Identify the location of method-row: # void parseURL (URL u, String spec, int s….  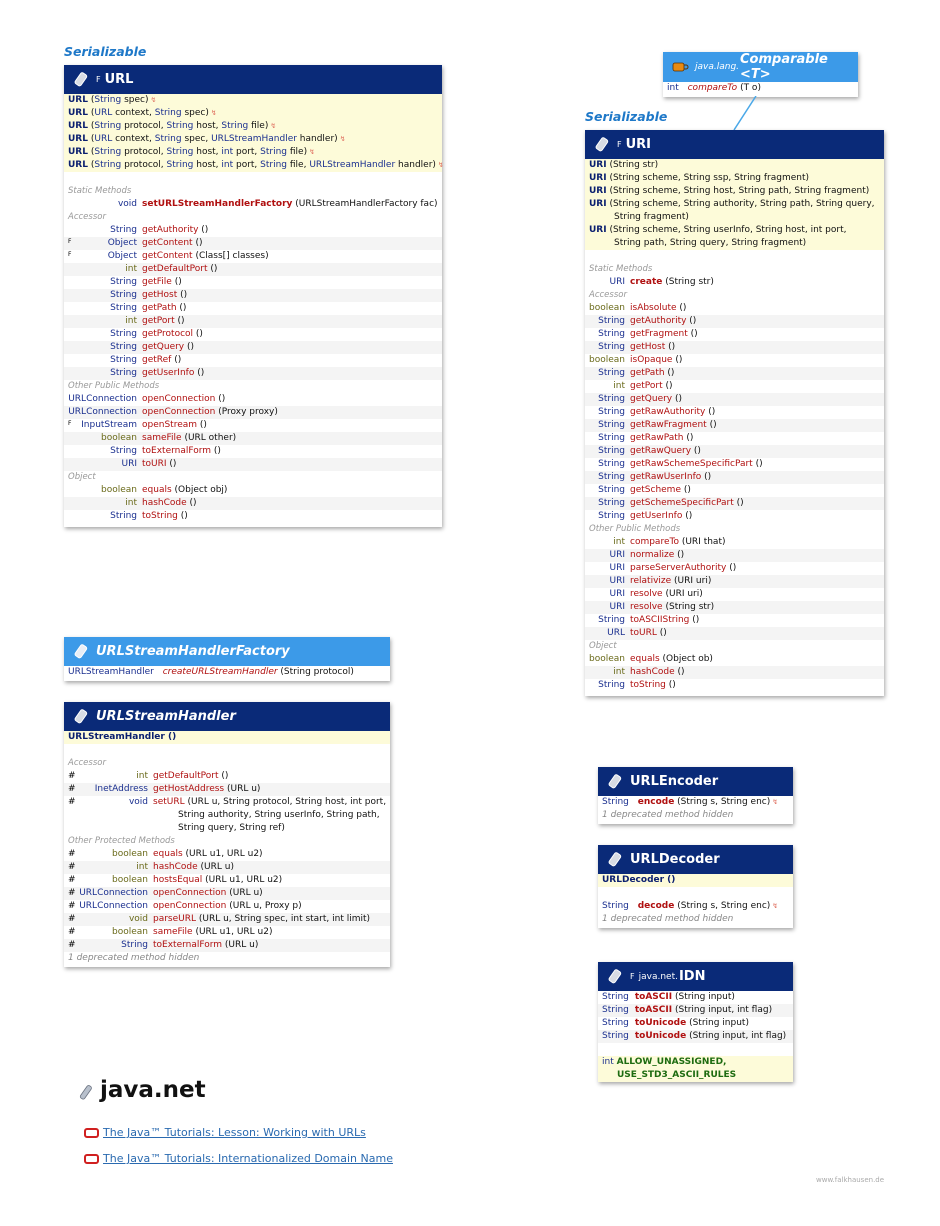
(227, 919).